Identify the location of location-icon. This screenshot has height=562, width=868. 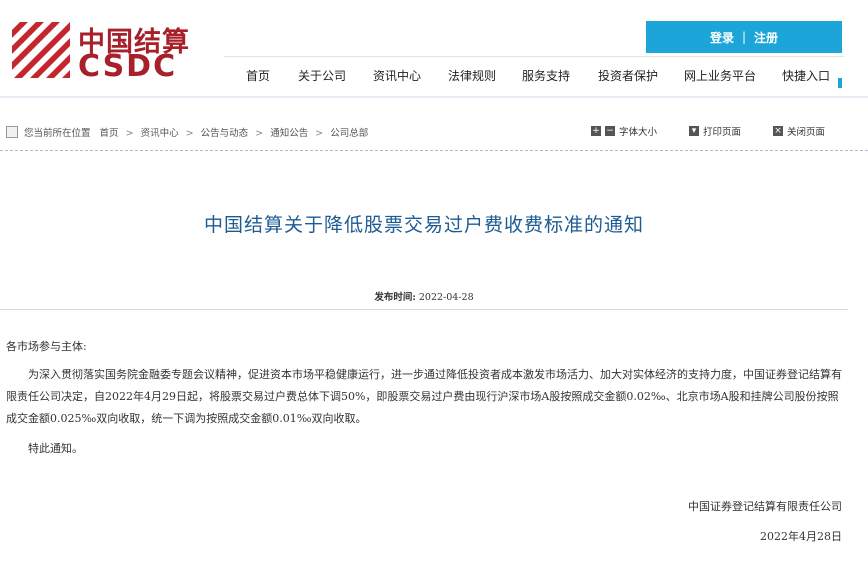
(12, 132).